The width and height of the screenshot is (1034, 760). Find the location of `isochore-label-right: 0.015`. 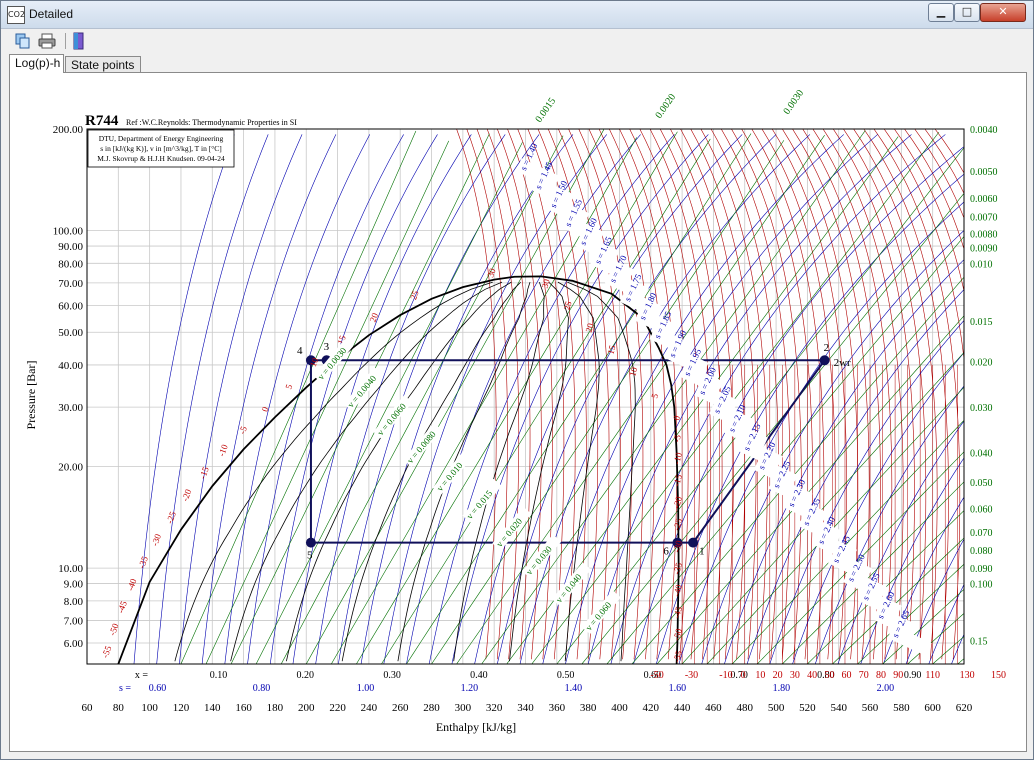

isochore-label-right: 0.015 is located at coordinates (981, 322).